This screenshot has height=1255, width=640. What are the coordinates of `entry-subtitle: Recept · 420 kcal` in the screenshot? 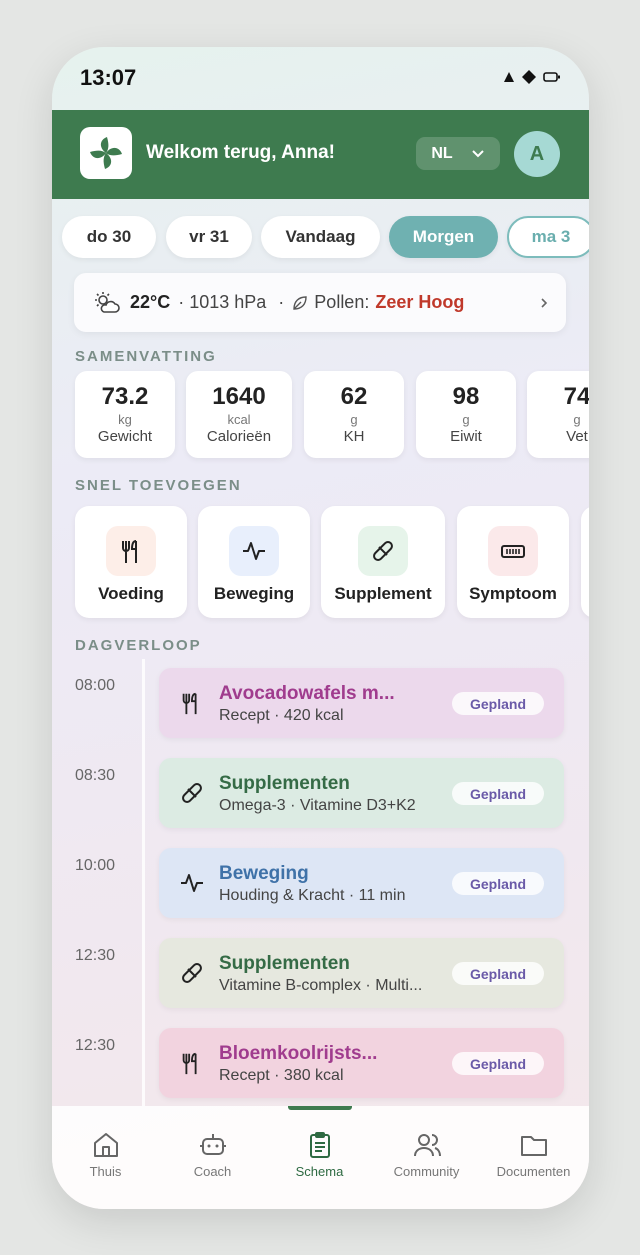 It's located at (281, 715).